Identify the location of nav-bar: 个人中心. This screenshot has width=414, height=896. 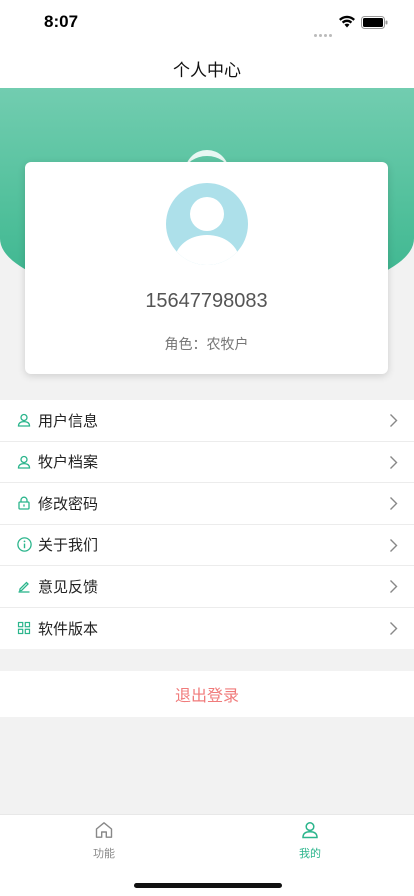
(207, 66).